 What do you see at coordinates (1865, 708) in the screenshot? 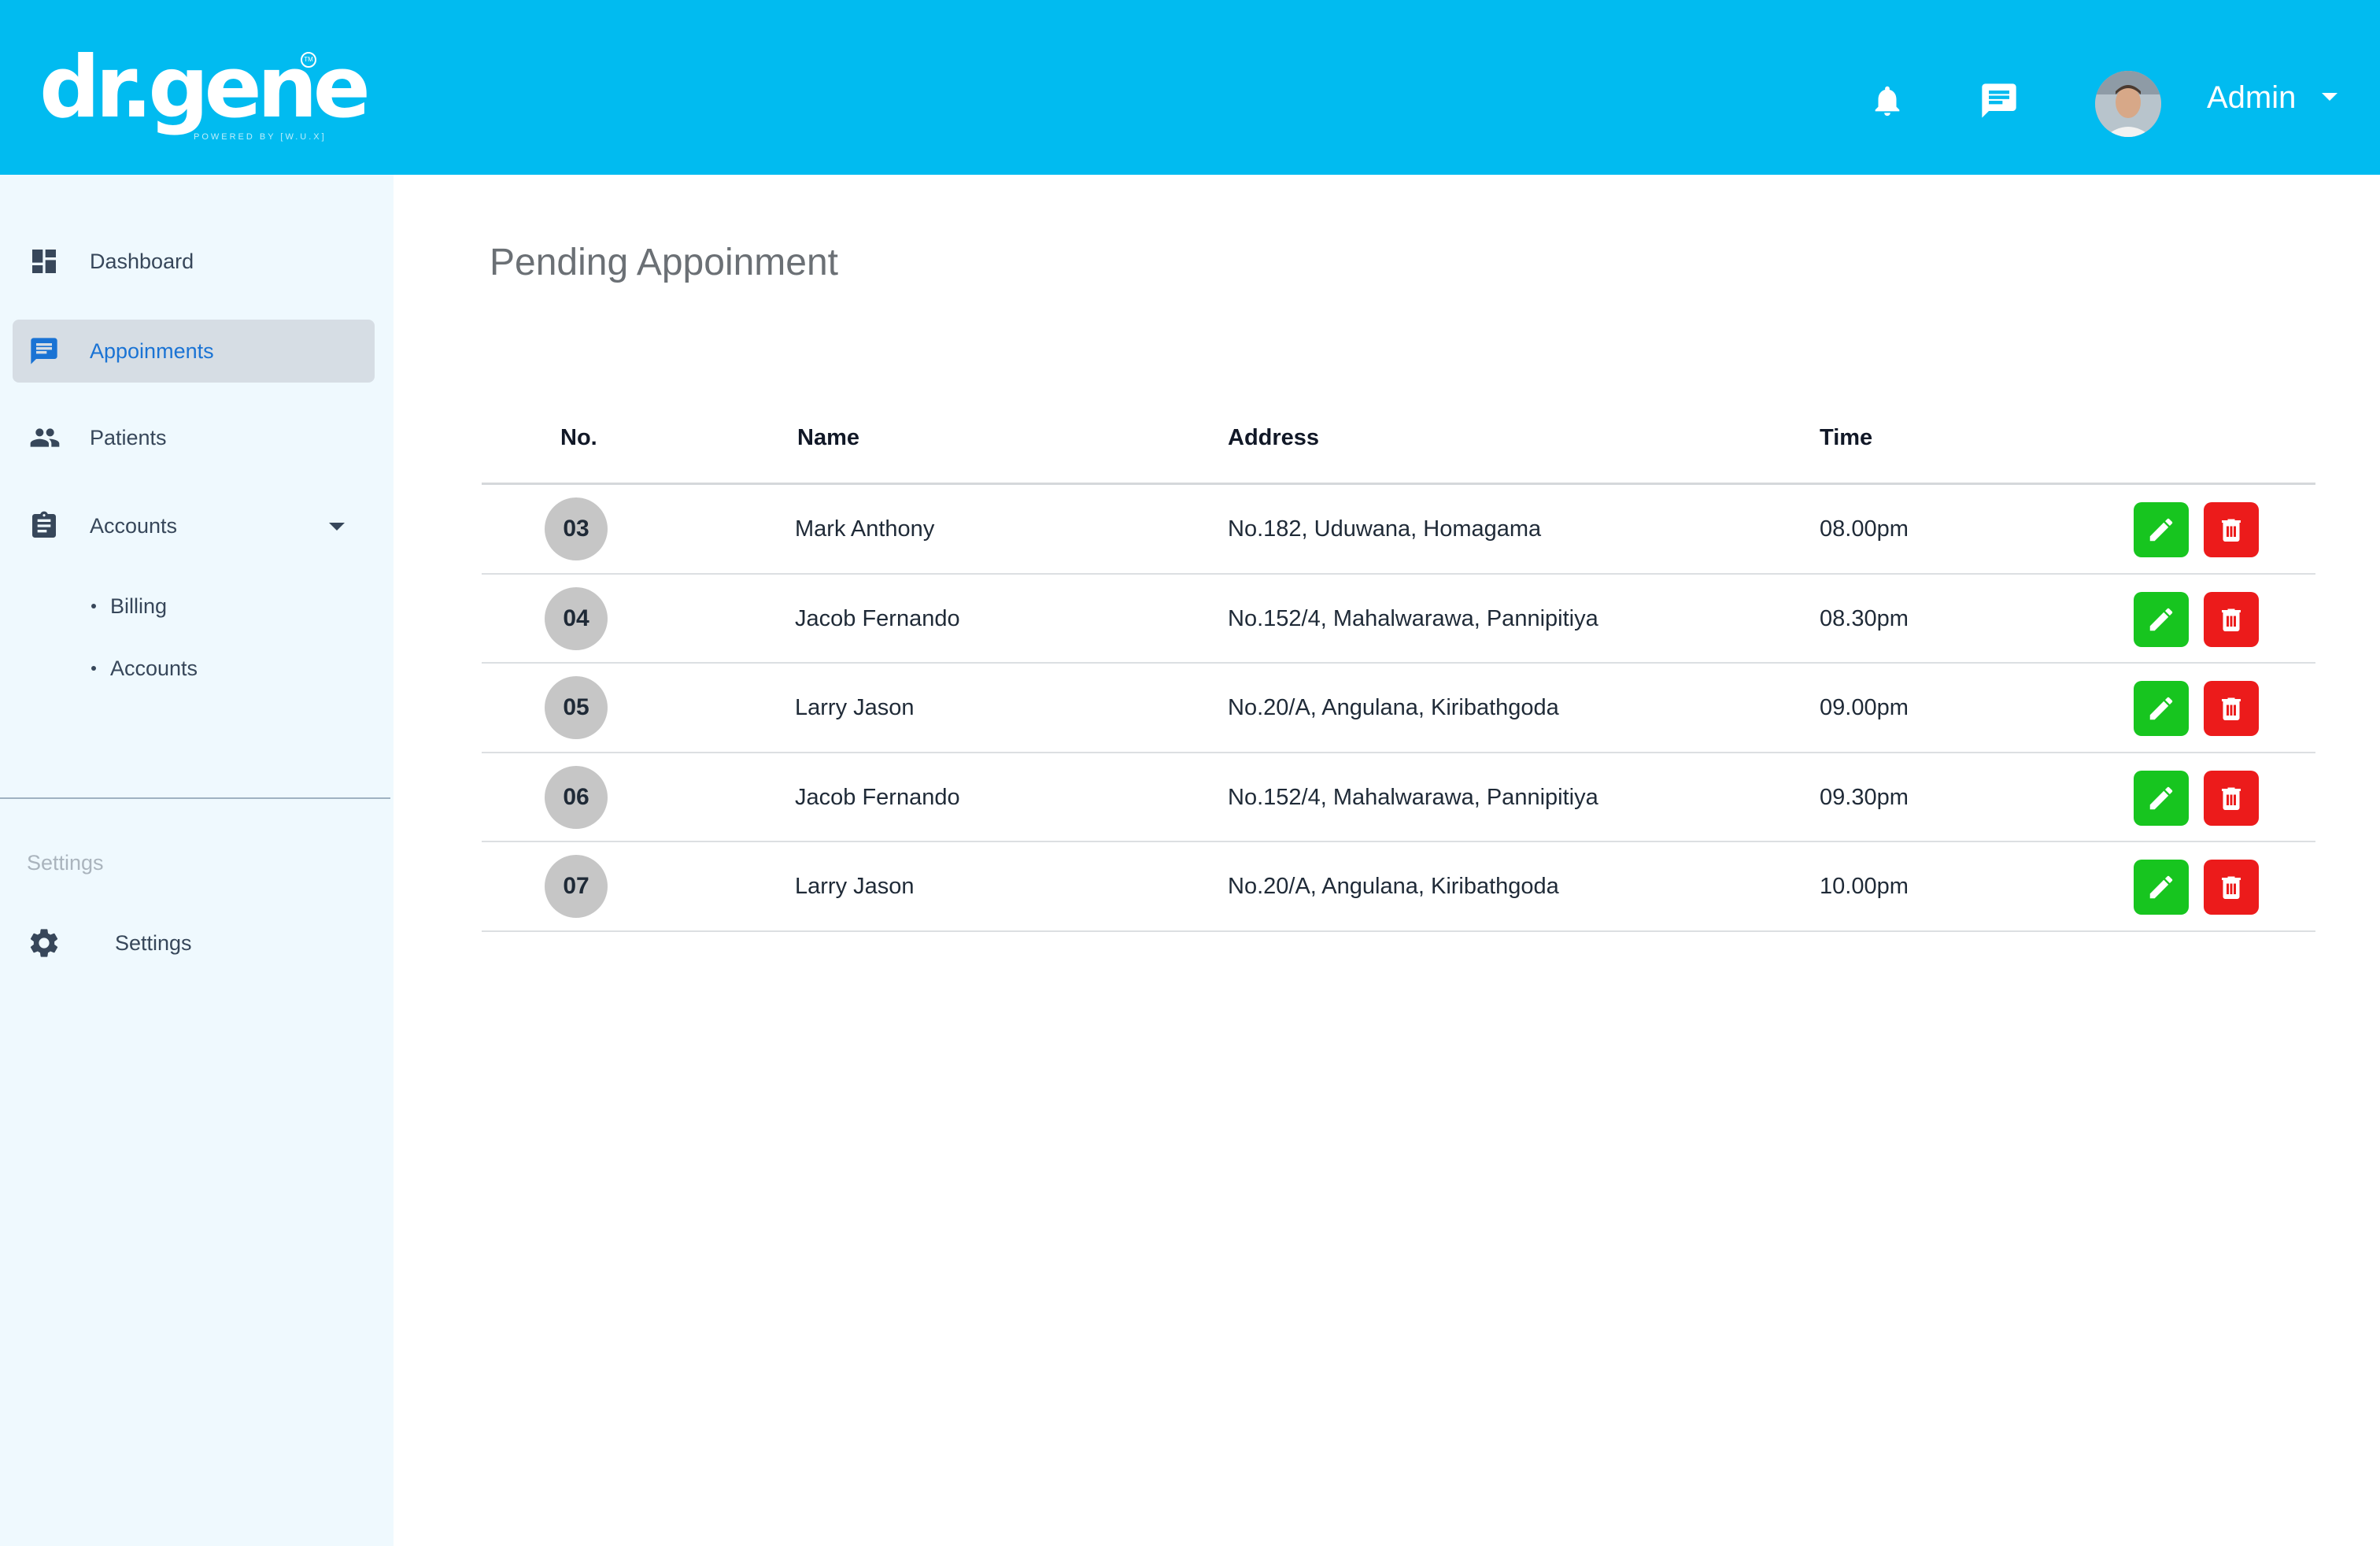
I see `appointment-time: 09.00pm` at bounding box center [1865, 708].